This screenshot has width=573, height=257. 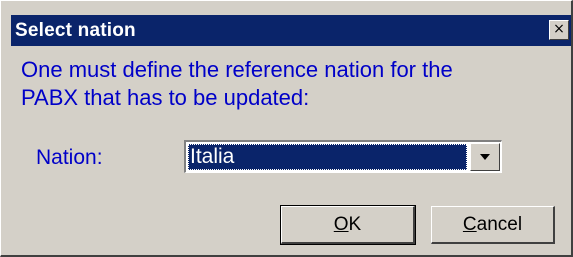 What do you see at coordinates (75, 30) in the screenshot?
I see `window-title: Select nation` at bounding box center [75, 30].